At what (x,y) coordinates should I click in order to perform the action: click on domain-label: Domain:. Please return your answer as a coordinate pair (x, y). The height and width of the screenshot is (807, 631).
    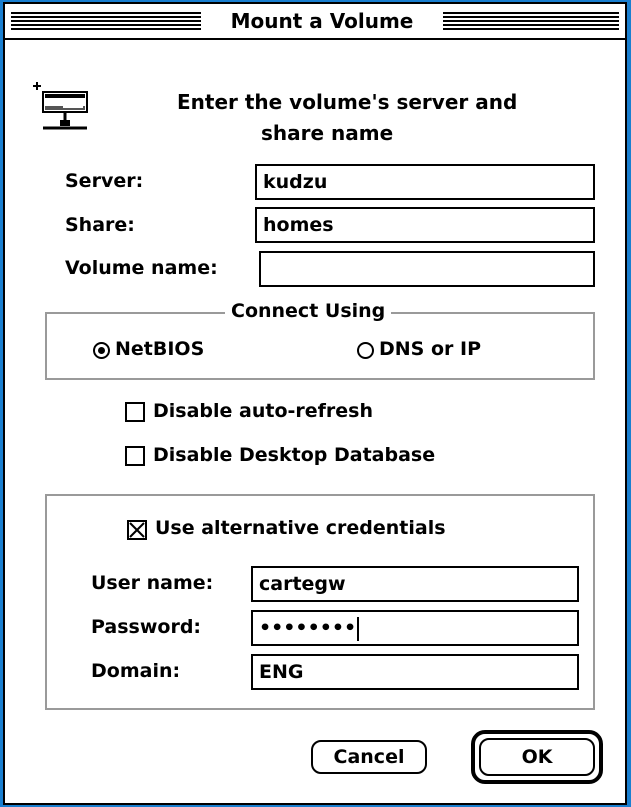
    Looking at the image, I should click on (136, 671).